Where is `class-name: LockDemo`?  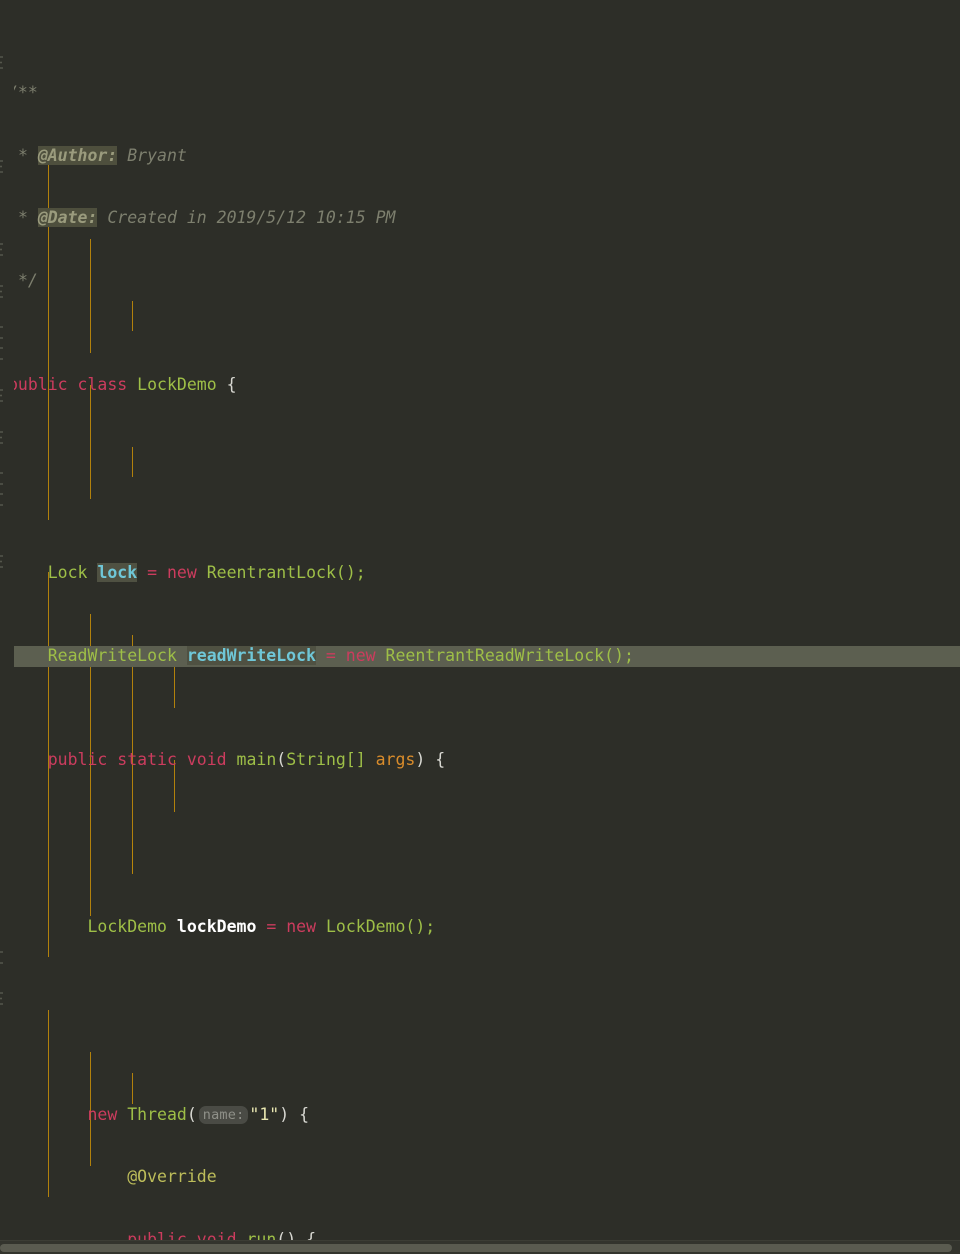
class-name: LockDemo is located at coordinates (177, 385).